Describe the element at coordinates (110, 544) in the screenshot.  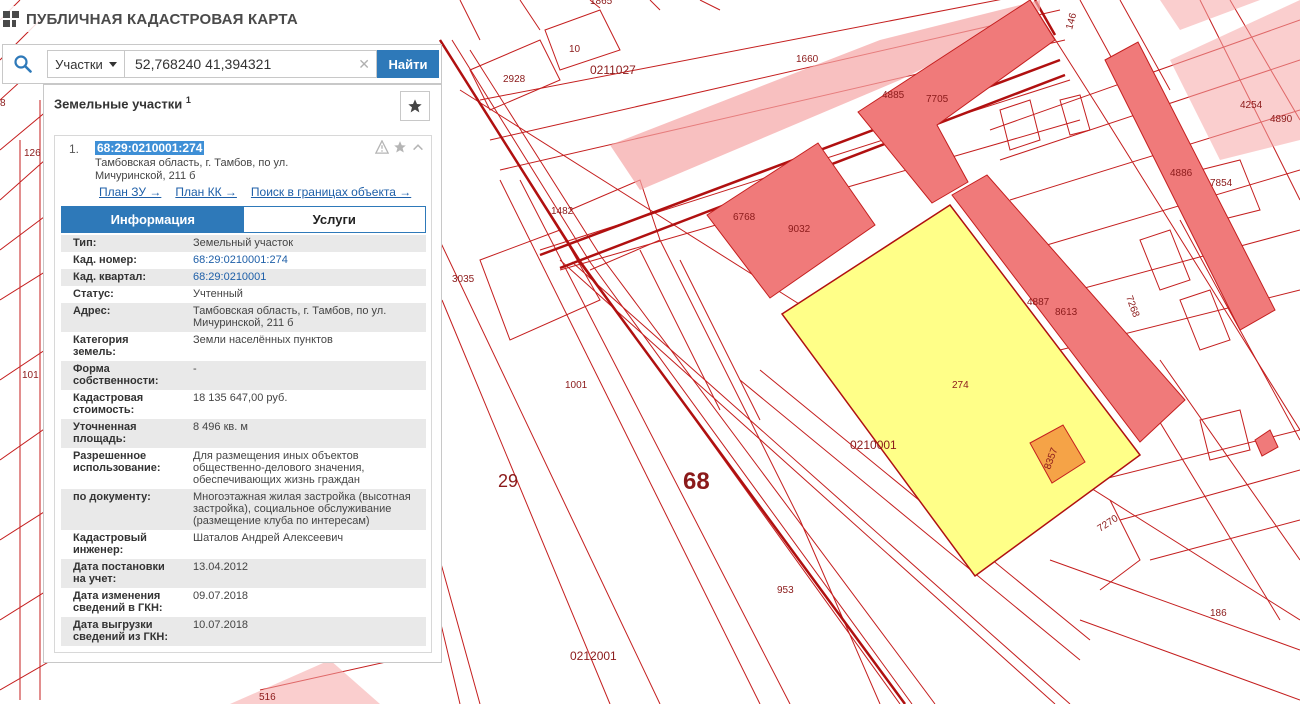
I see `info-key: Кадастровый инженер:` at that location.